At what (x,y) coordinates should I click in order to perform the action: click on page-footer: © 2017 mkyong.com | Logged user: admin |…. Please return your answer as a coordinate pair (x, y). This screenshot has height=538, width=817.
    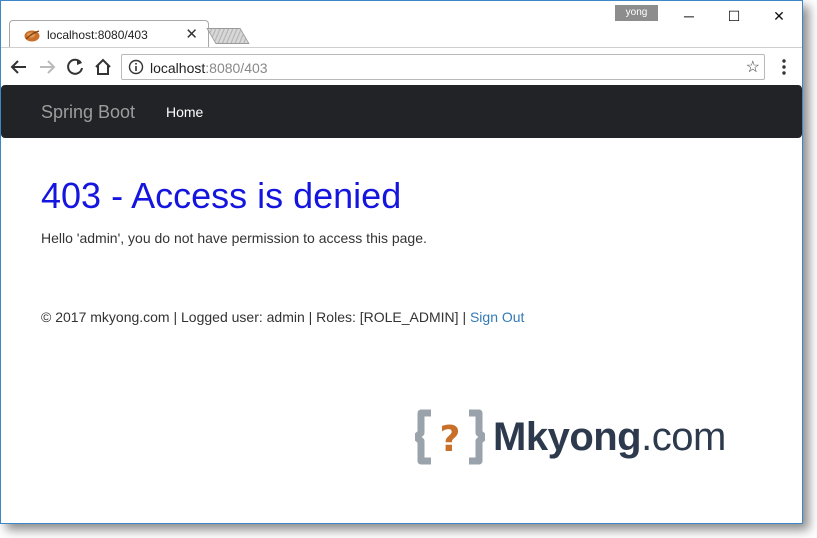
    Looking at the image, I should click on (282, 317).